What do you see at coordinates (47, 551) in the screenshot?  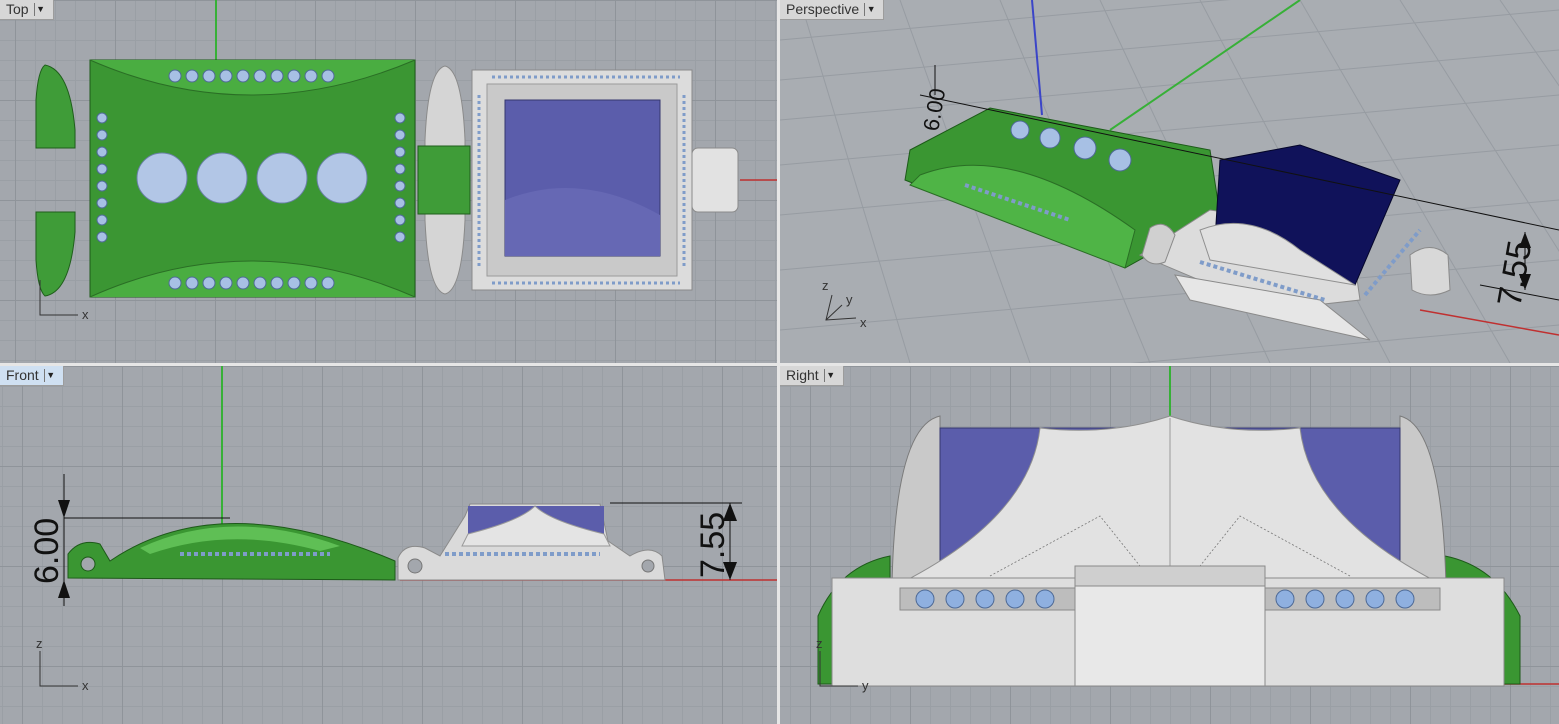 I see `dim-6.00-front: 6.00` at bounding box center [47, 551].